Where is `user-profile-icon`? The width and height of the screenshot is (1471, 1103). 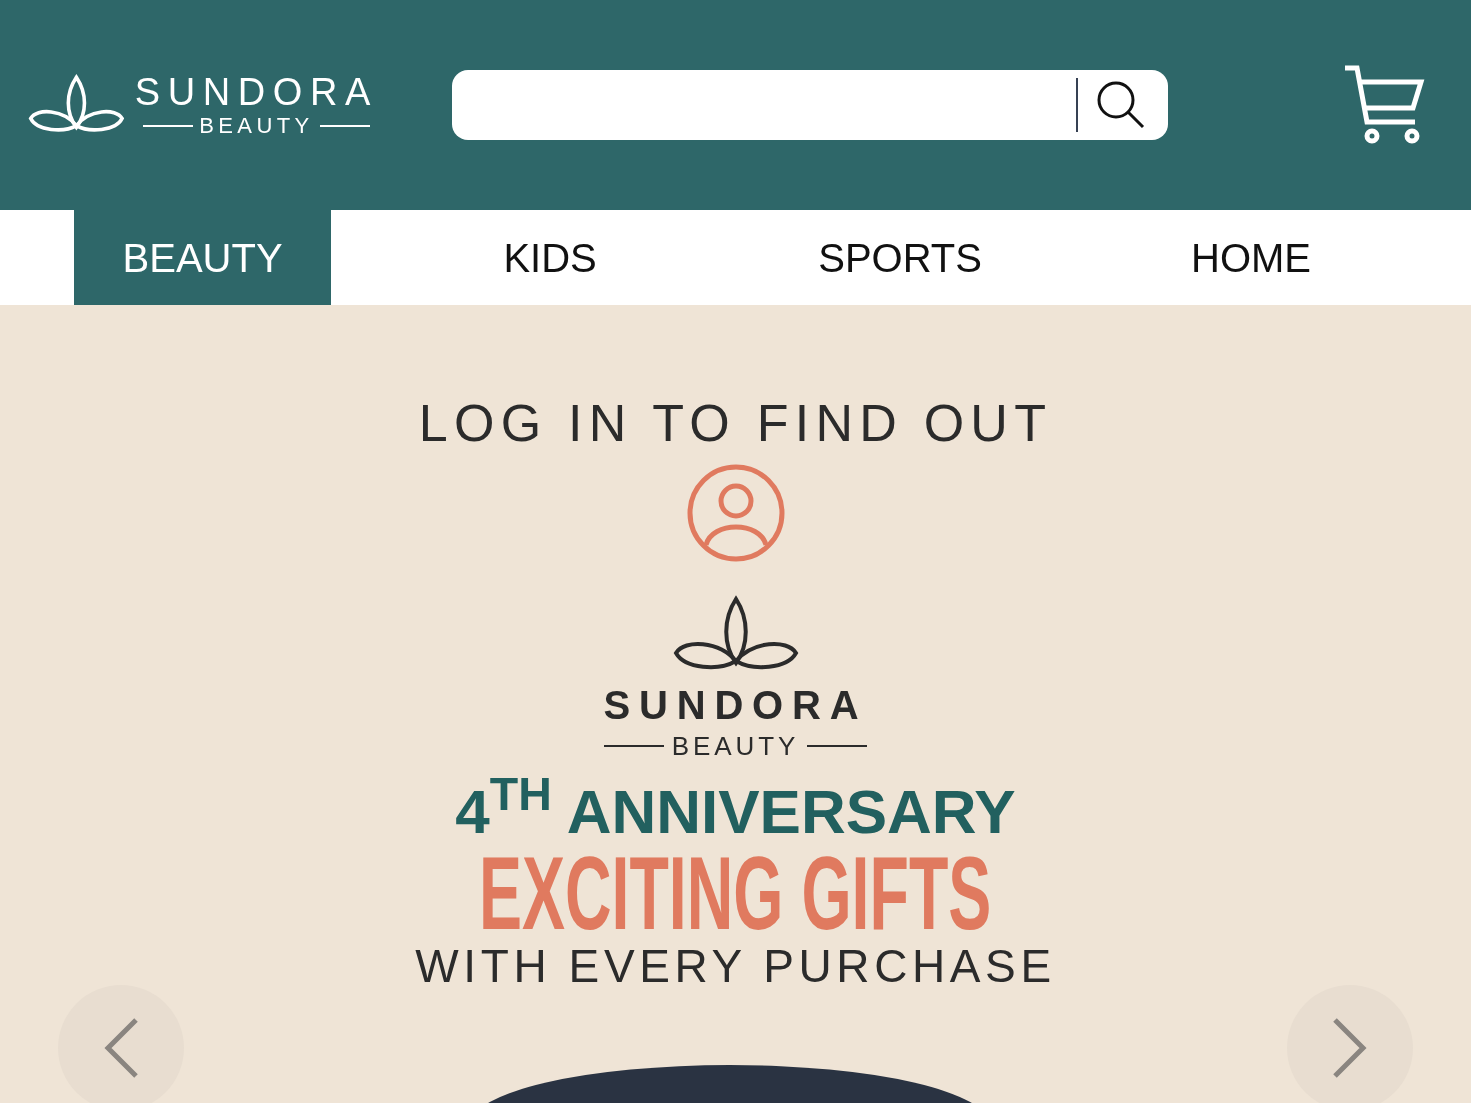 user-profile-icon is located at coordinates (735, 513).